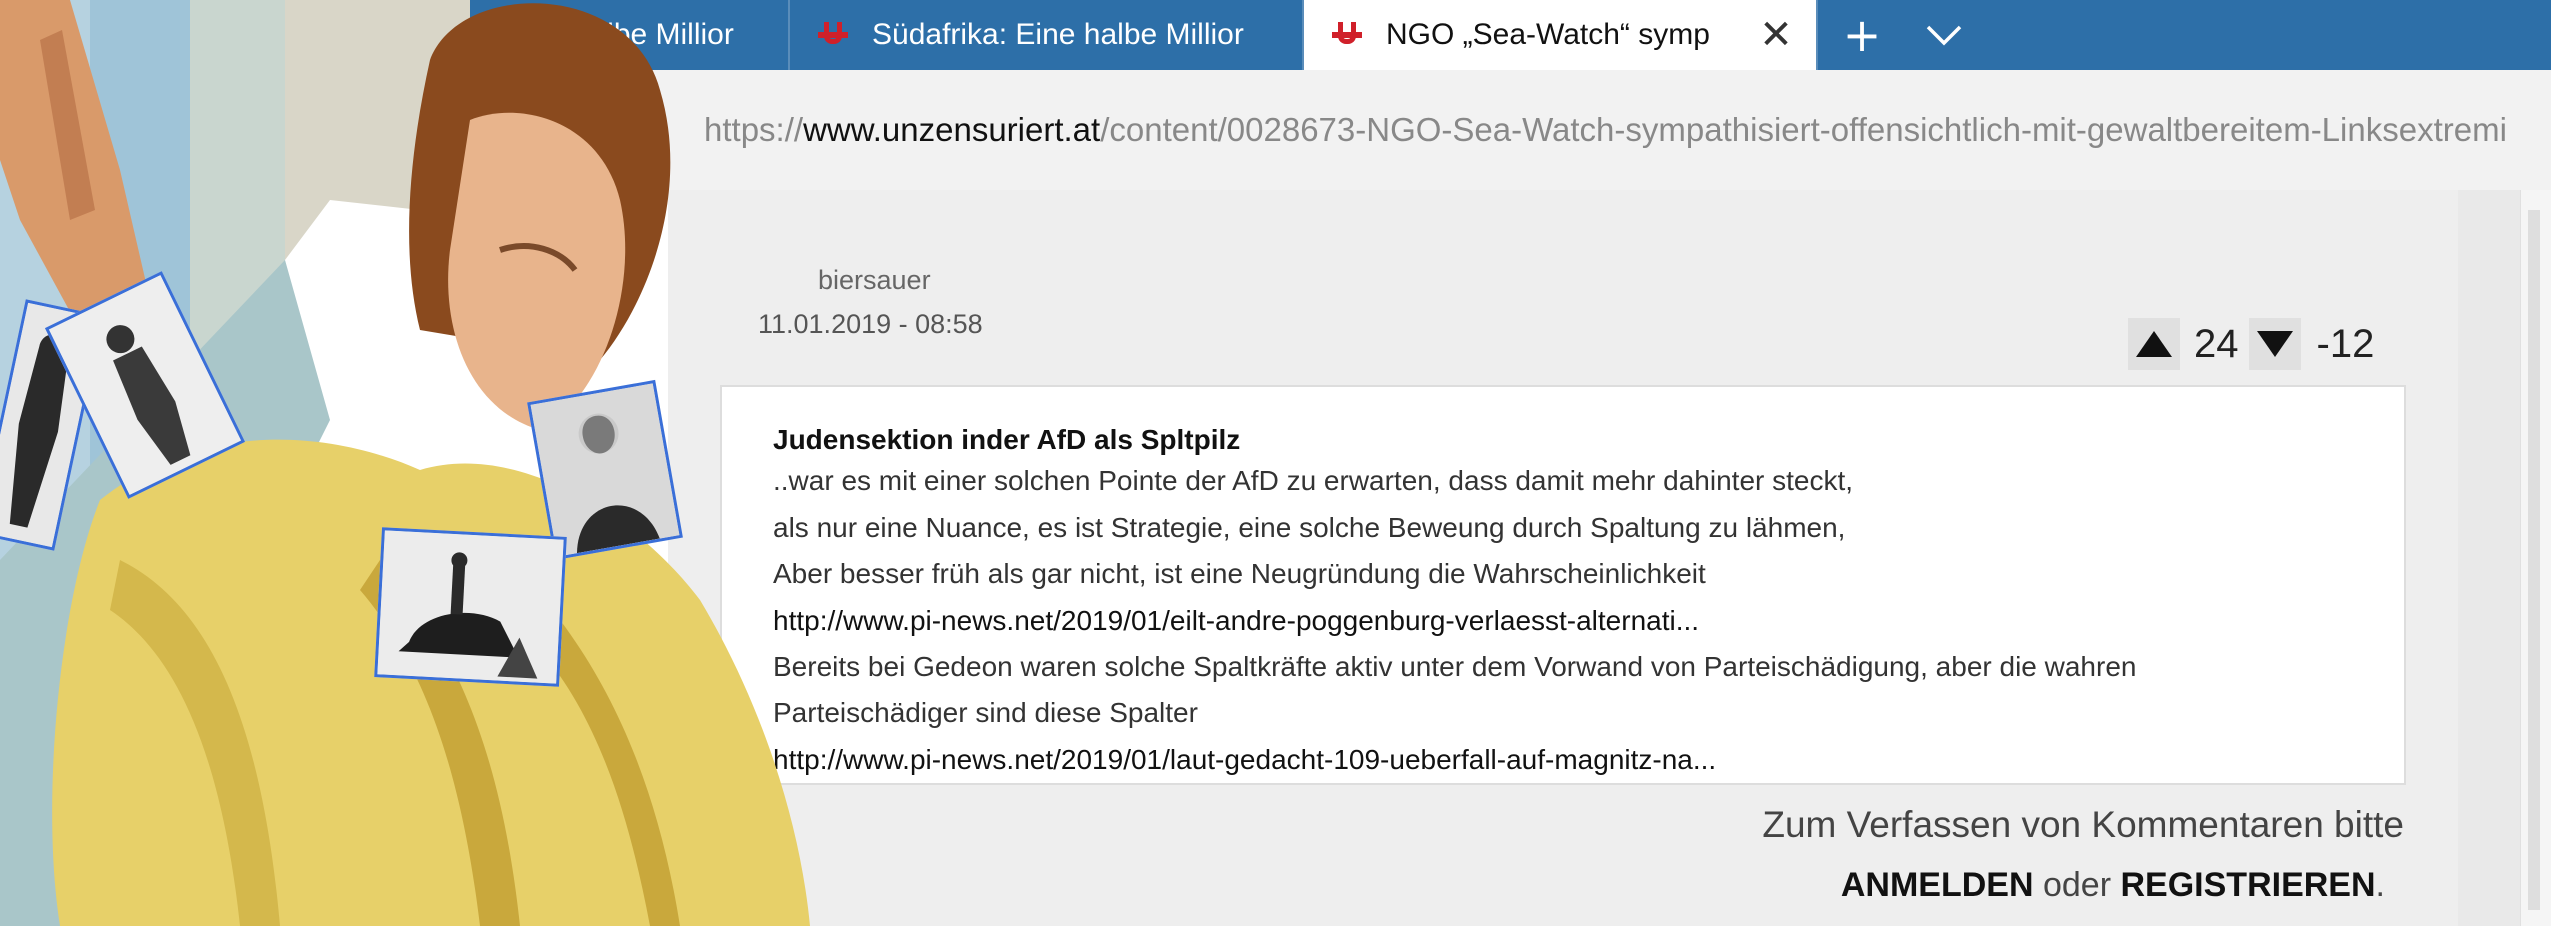  Describe the element at coordinates (1548, 34) in the screenshot. I see `tab-title: NGO „Sea-Watch“ symp` at that location.